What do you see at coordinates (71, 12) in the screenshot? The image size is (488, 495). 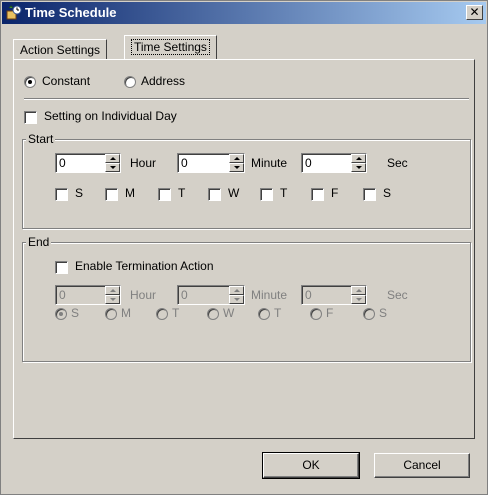 I see `window-title: Time Schedule` at bounding box center [71, 12].